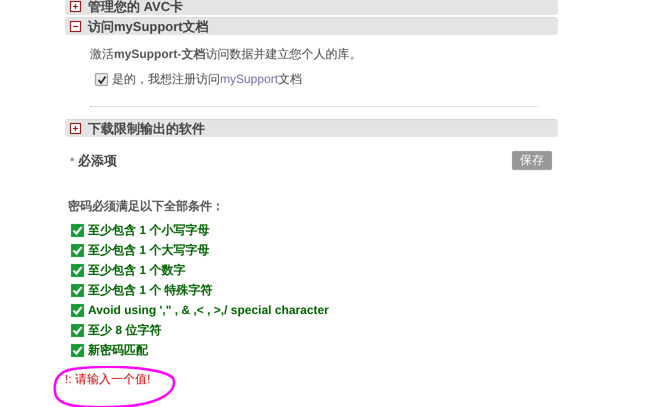 Image resolution: width=656 pixels, height=407 pixels. Describe the element at coordinates (146, 129) in the screenshot. I see `section-title: 下载限制输出的软件` at that location.